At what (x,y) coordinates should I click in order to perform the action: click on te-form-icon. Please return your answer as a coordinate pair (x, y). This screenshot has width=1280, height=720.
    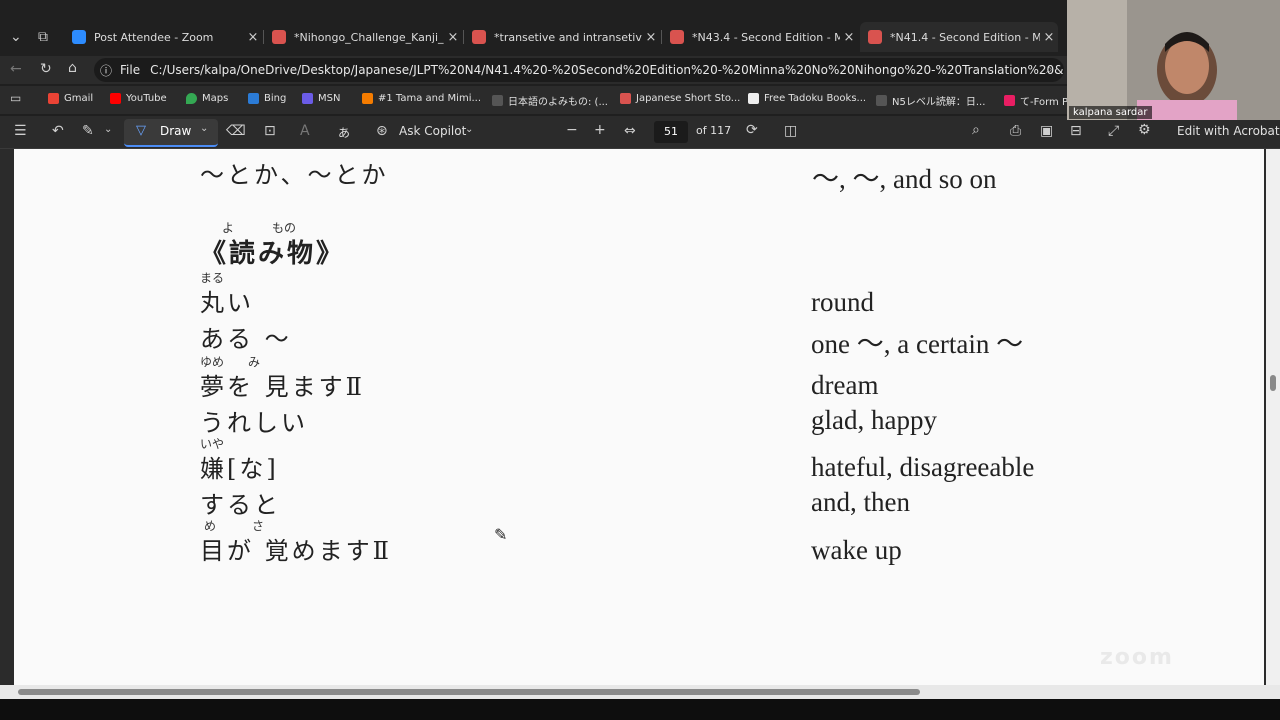
    Looking at the image, I should click on (1009, 100).